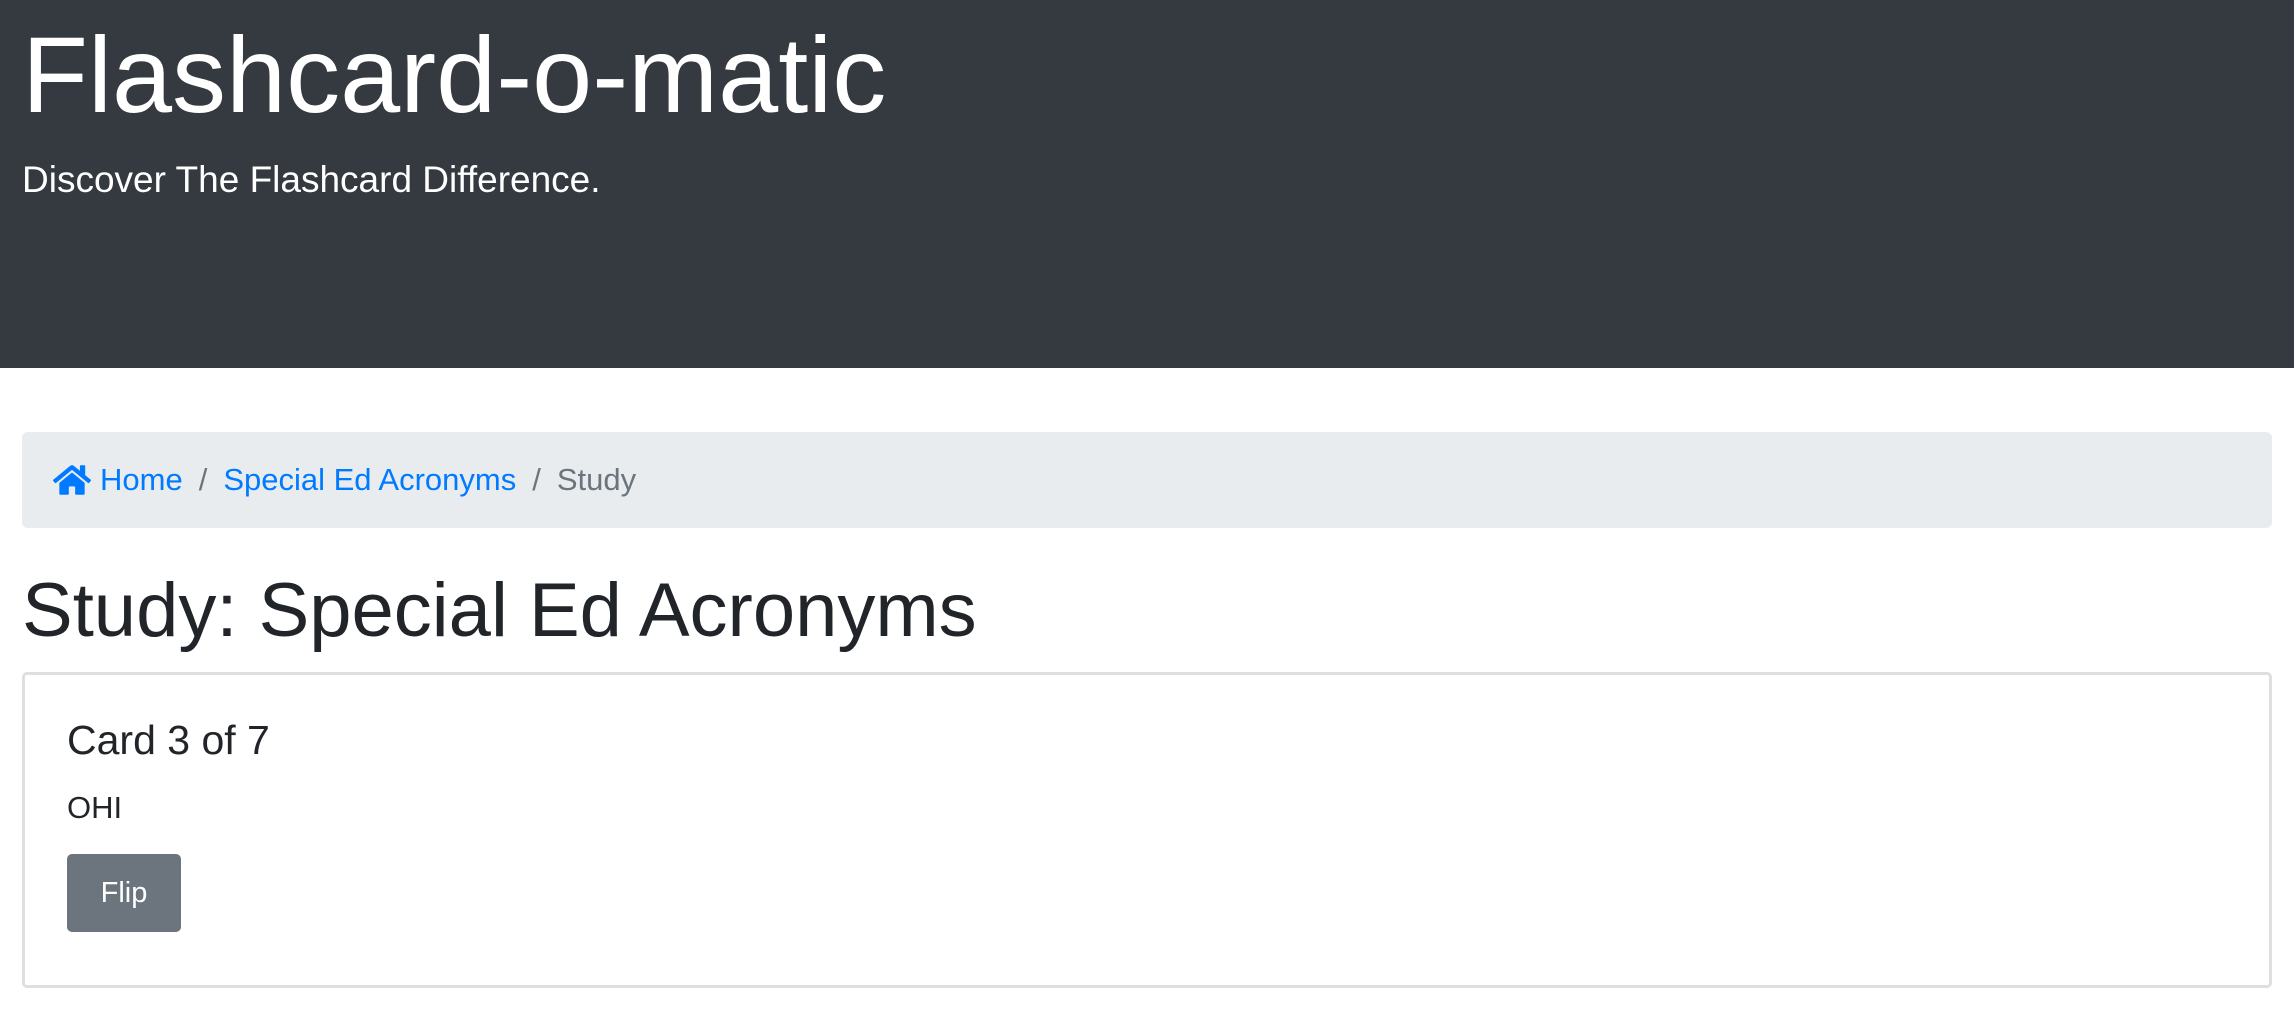  Describe the element at coordinates (499, 610) in the screenshot. I see `page-title: Study: Special Ed Acronyms` at that location.